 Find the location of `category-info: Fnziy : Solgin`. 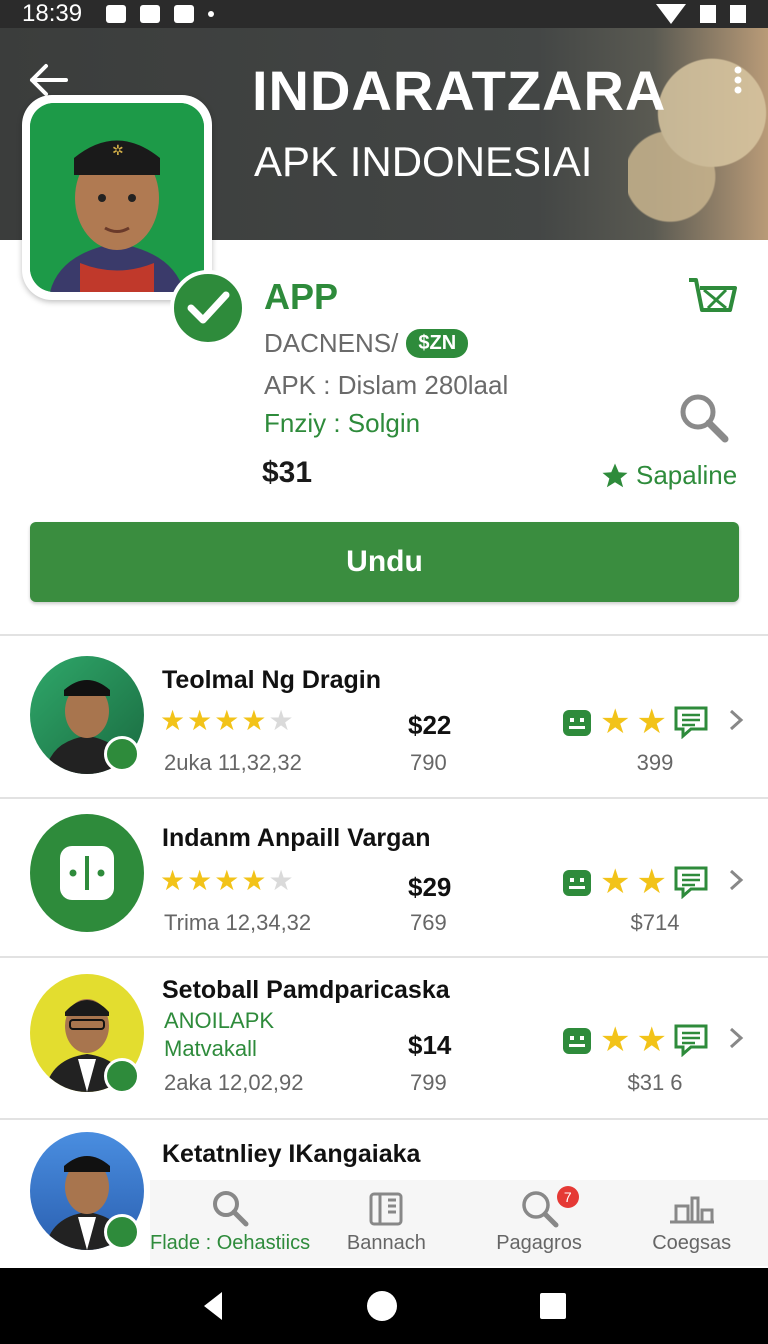

category-info: Fnziy : Solgin is located at coordinates (342, 423).